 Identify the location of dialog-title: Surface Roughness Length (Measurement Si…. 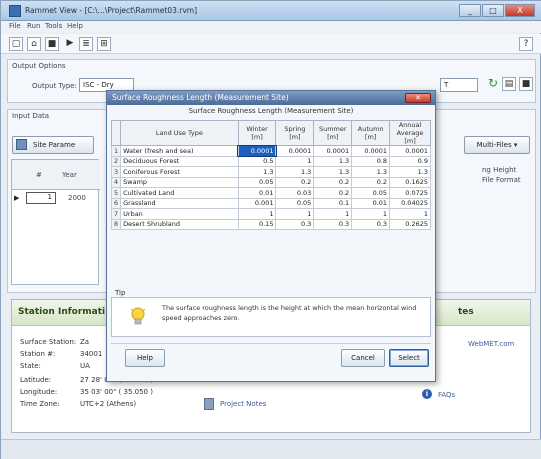
(200, 97).